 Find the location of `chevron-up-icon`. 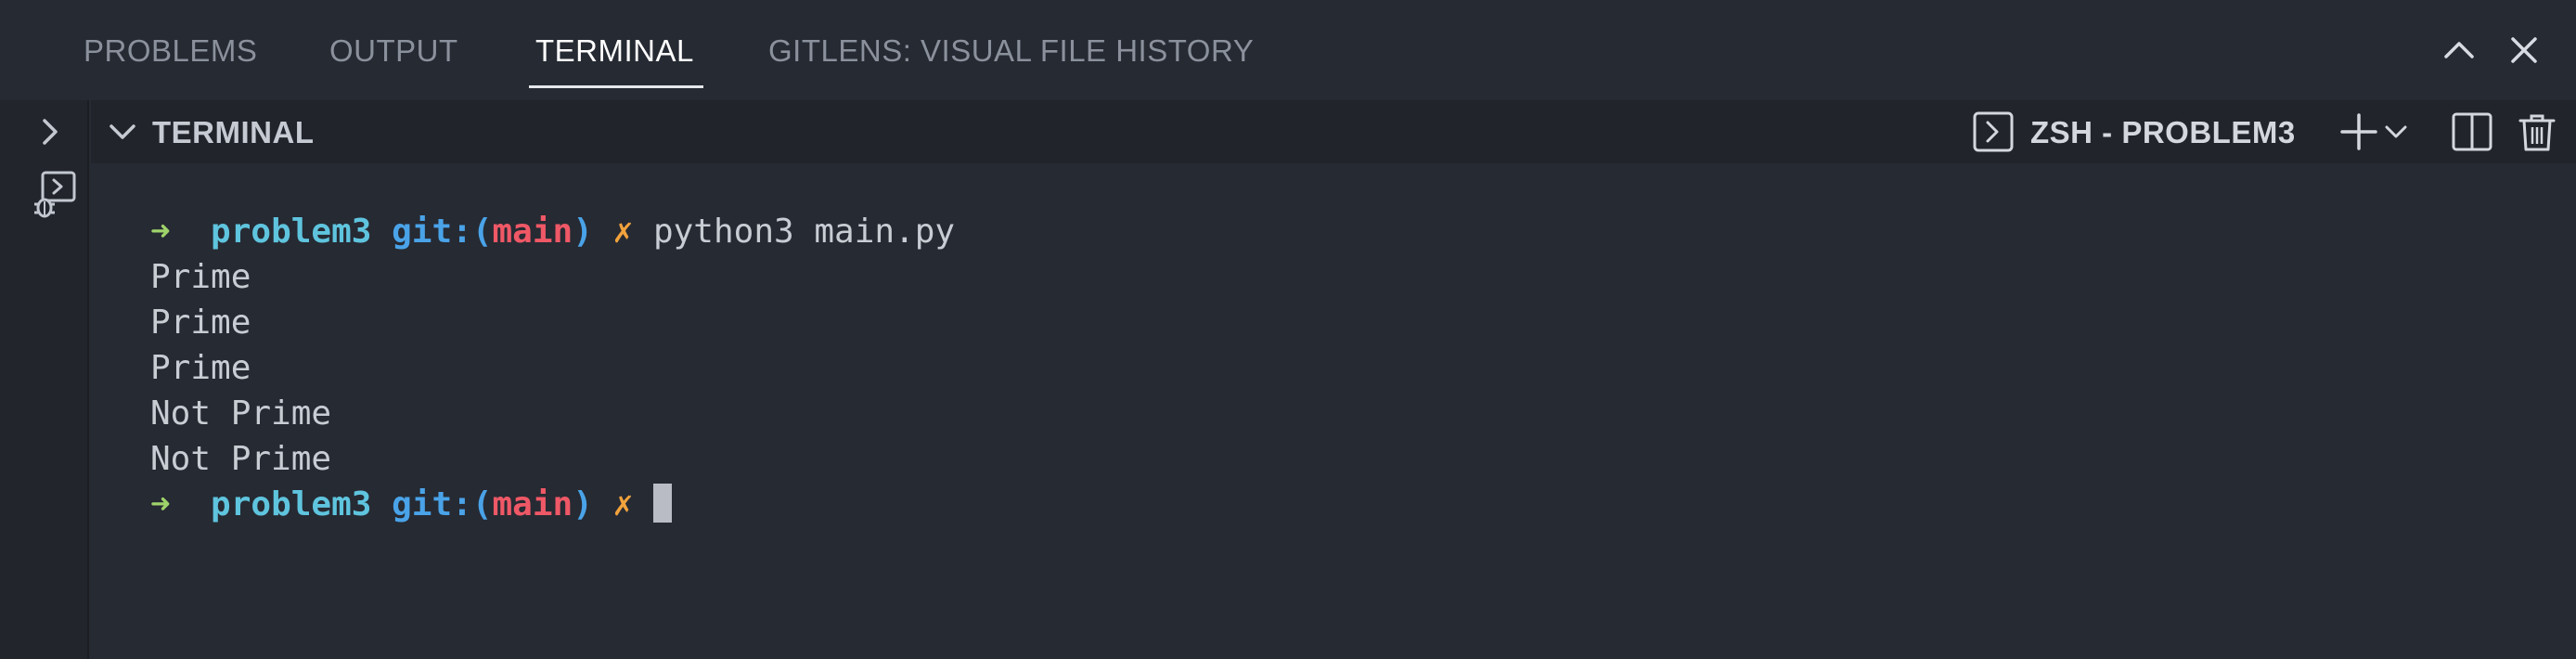

chevron-up-icon is located at coordinates (2459, 50).